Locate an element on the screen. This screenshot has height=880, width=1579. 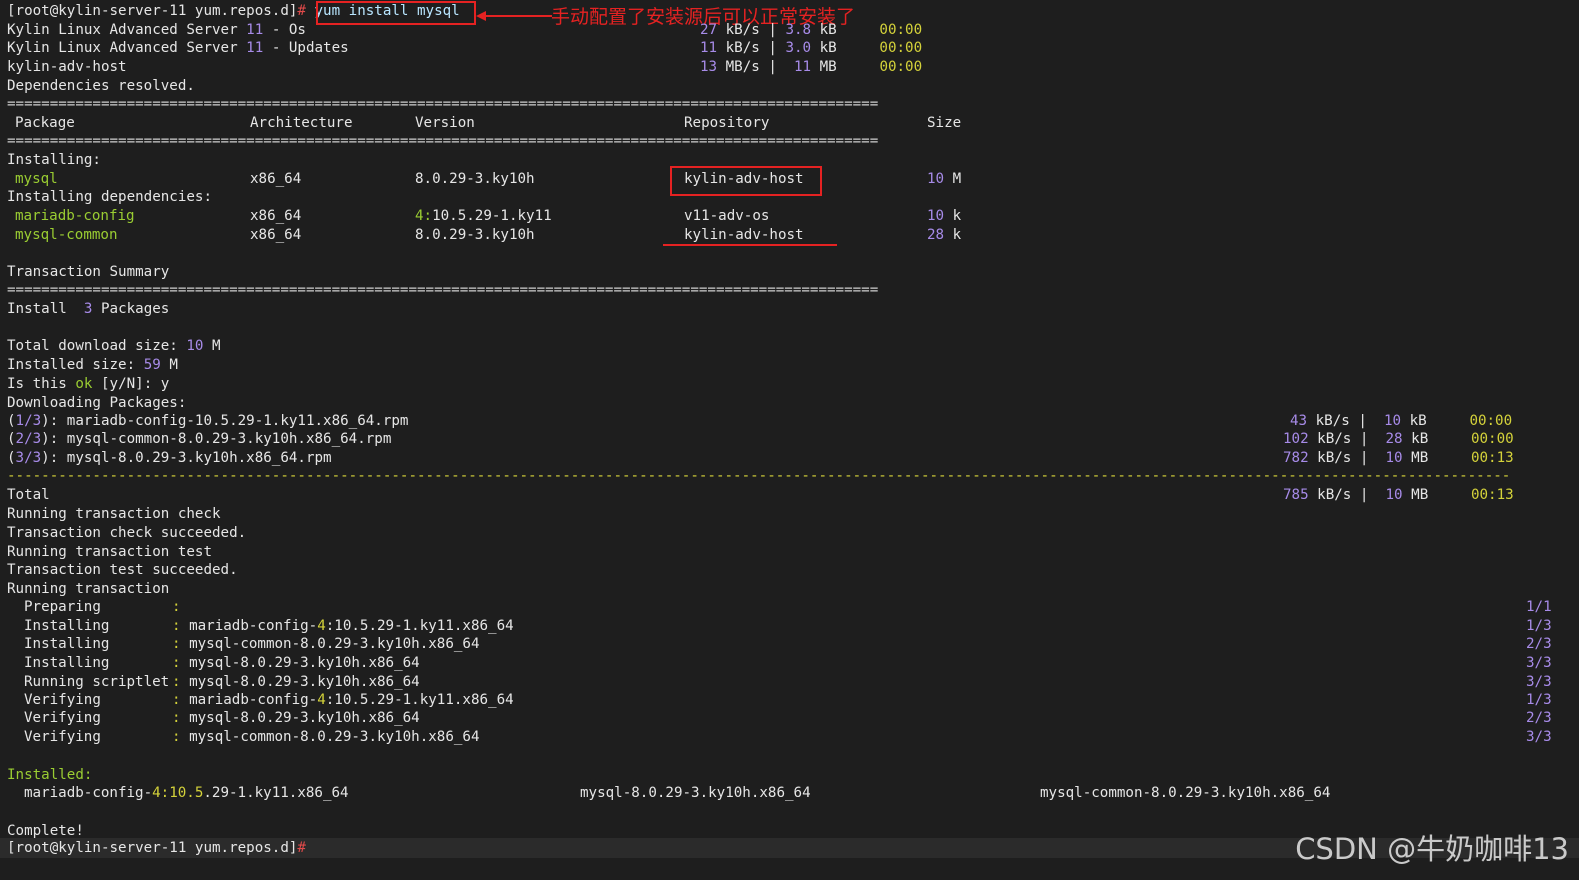
total-download-size: Total download size: 10 M is located at coordinates (114, 346).